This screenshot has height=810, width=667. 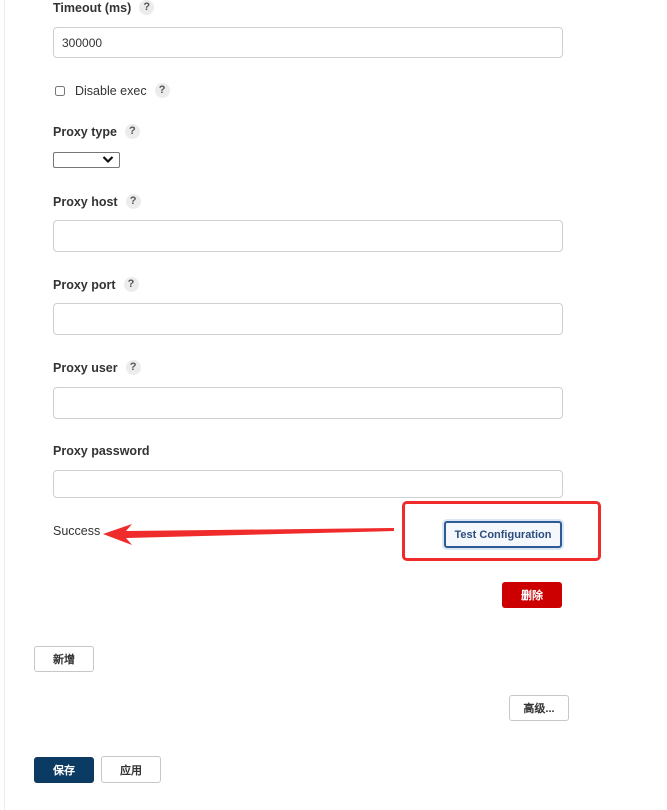 I want to click on chevron-down-icon, so click(x=108, y=160).